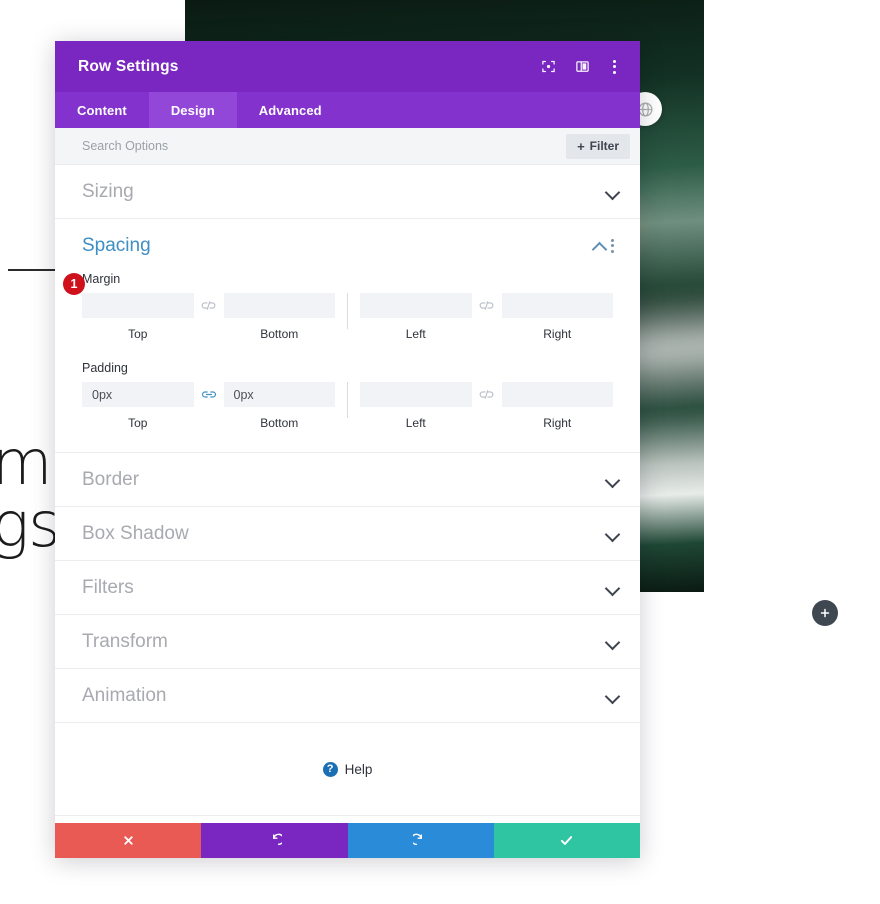  Describe the element at coordinates (34, 270) in the screenshot. I see `section-divider-rule` at that location.